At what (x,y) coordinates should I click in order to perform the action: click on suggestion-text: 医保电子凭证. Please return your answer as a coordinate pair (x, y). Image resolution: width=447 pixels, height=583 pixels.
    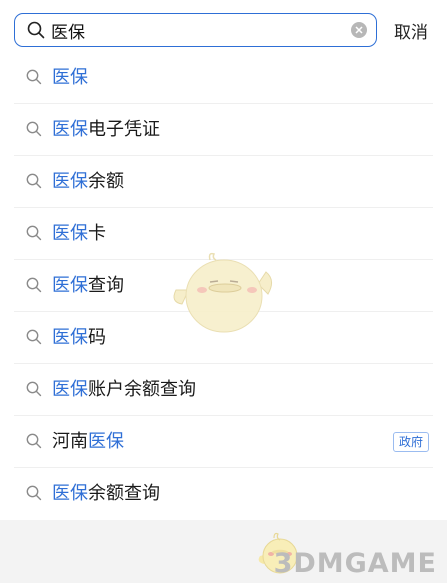
    Looking at the image, I should click on (106, 130).